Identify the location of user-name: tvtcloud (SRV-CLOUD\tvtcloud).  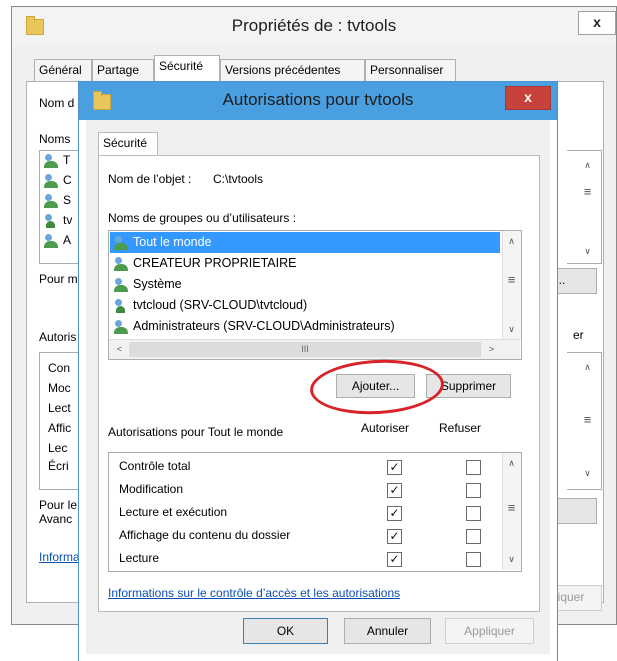
(220, 305).